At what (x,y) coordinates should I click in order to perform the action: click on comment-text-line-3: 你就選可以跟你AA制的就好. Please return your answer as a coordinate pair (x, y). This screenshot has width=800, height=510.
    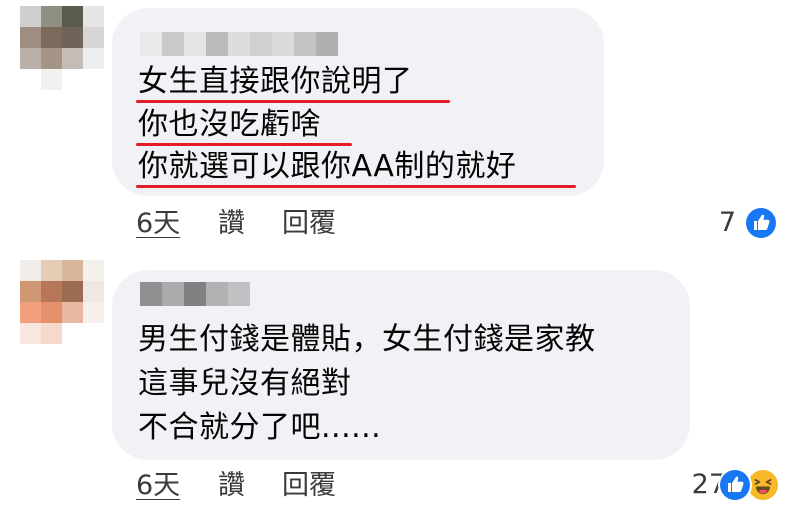
    Looking at the image, I should click on (327, 166).